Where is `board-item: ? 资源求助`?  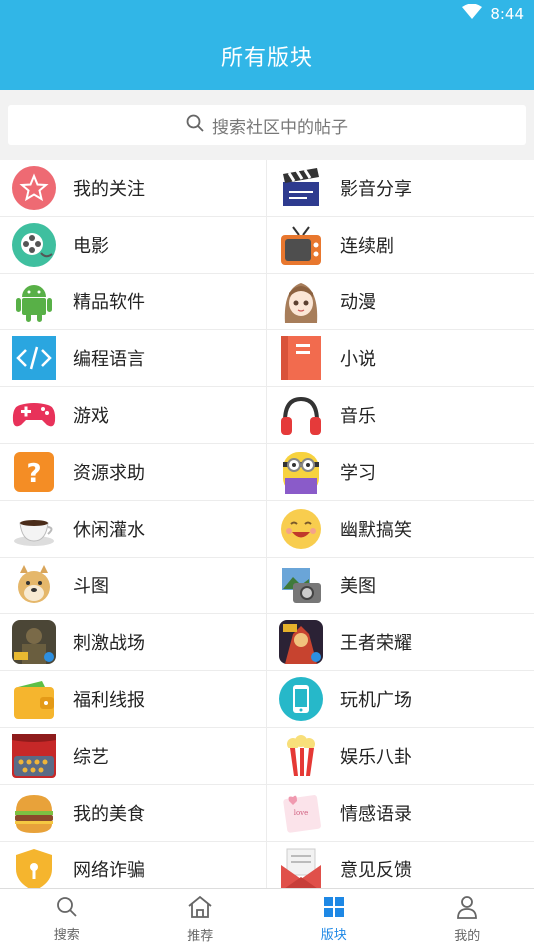 board-item: ? 资源求助 is located at coordinates (133, 471).